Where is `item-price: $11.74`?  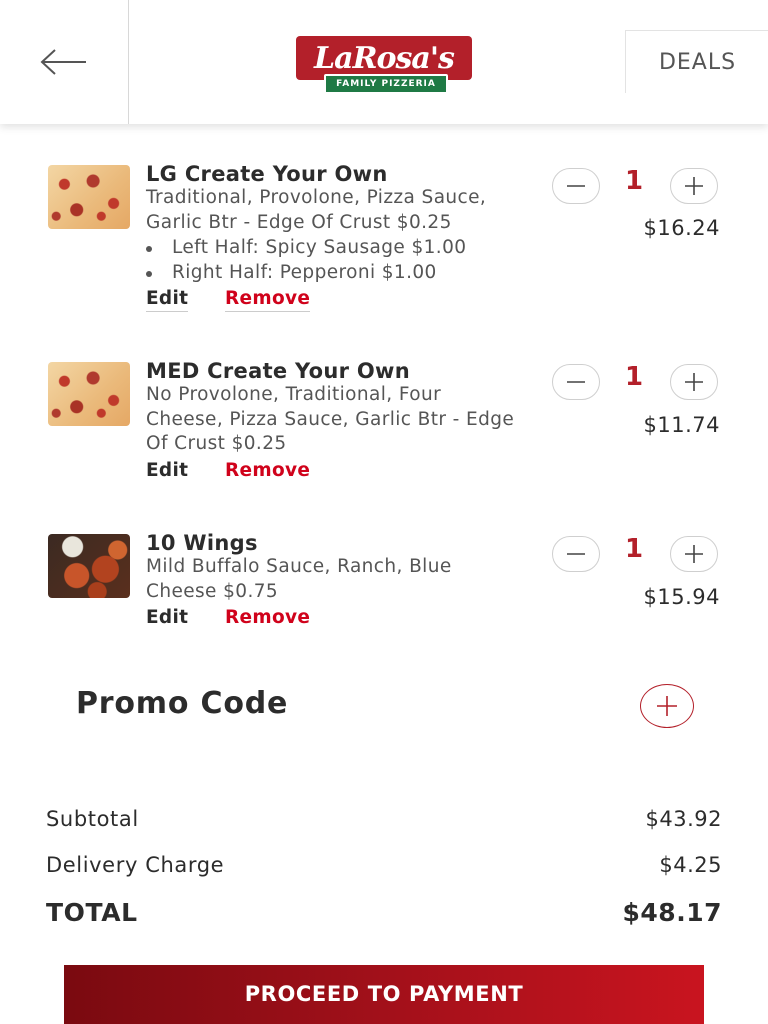 item-price: $11.74 is located at coordinates (681, 425).